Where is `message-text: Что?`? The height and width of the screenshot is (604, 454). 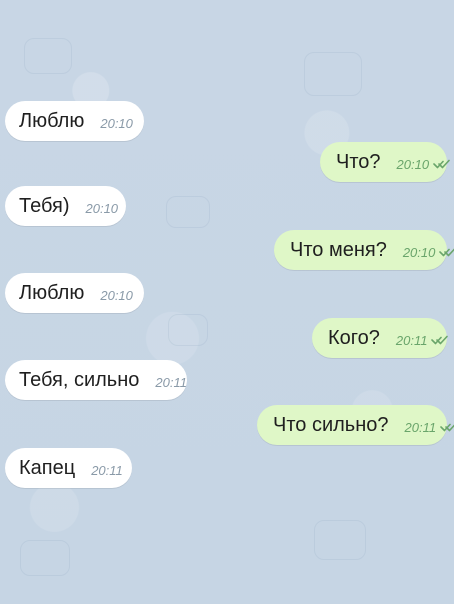 message-text: Что? is located at coordinates (358, 162).